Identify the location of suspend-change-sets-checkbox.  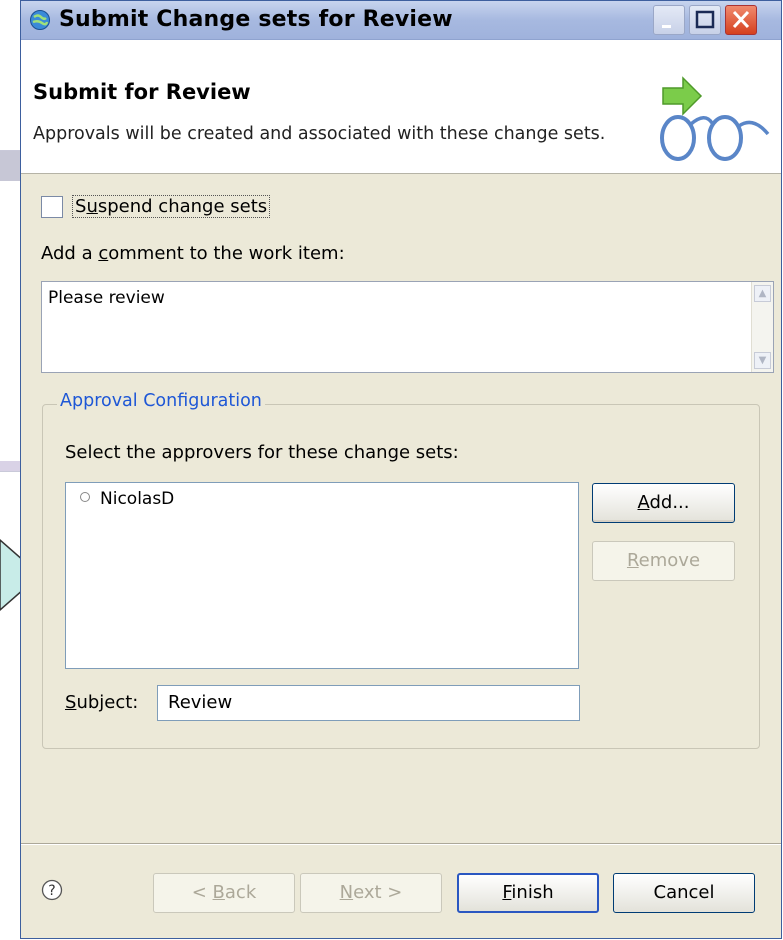
(52, 207).